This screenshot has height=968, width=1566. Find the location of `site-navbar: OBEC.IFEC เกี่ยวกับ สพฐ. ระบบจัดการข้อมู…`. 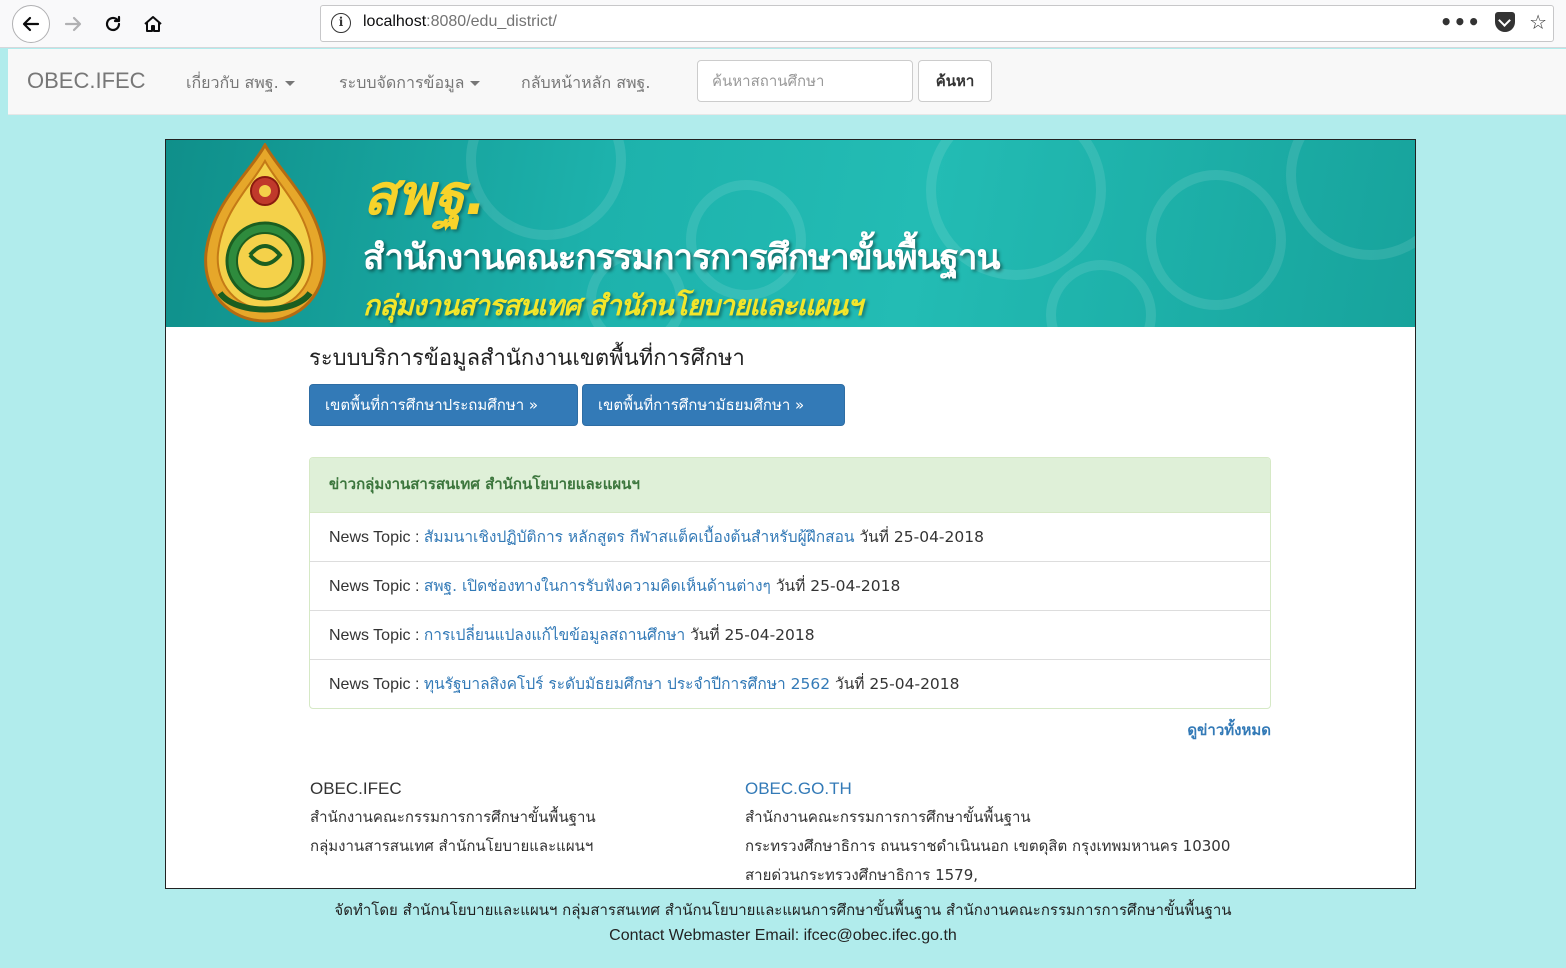

site-navbar: OBEC.IFEC เกี่ยวกับ สพฐ. ระบบจัดการข้อมู… is located at coordinates (787, 82).